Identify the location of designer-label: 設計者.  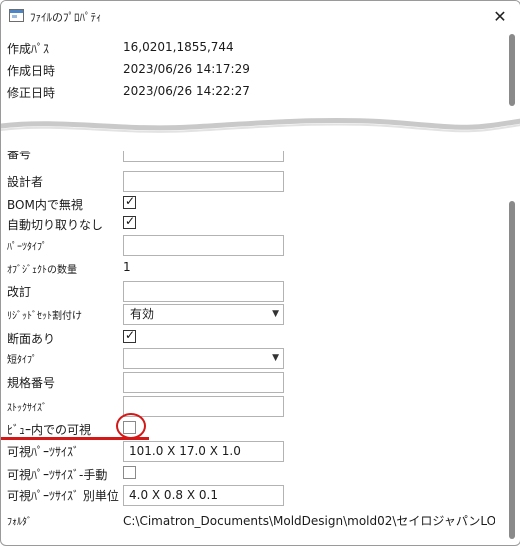
(25, 182).